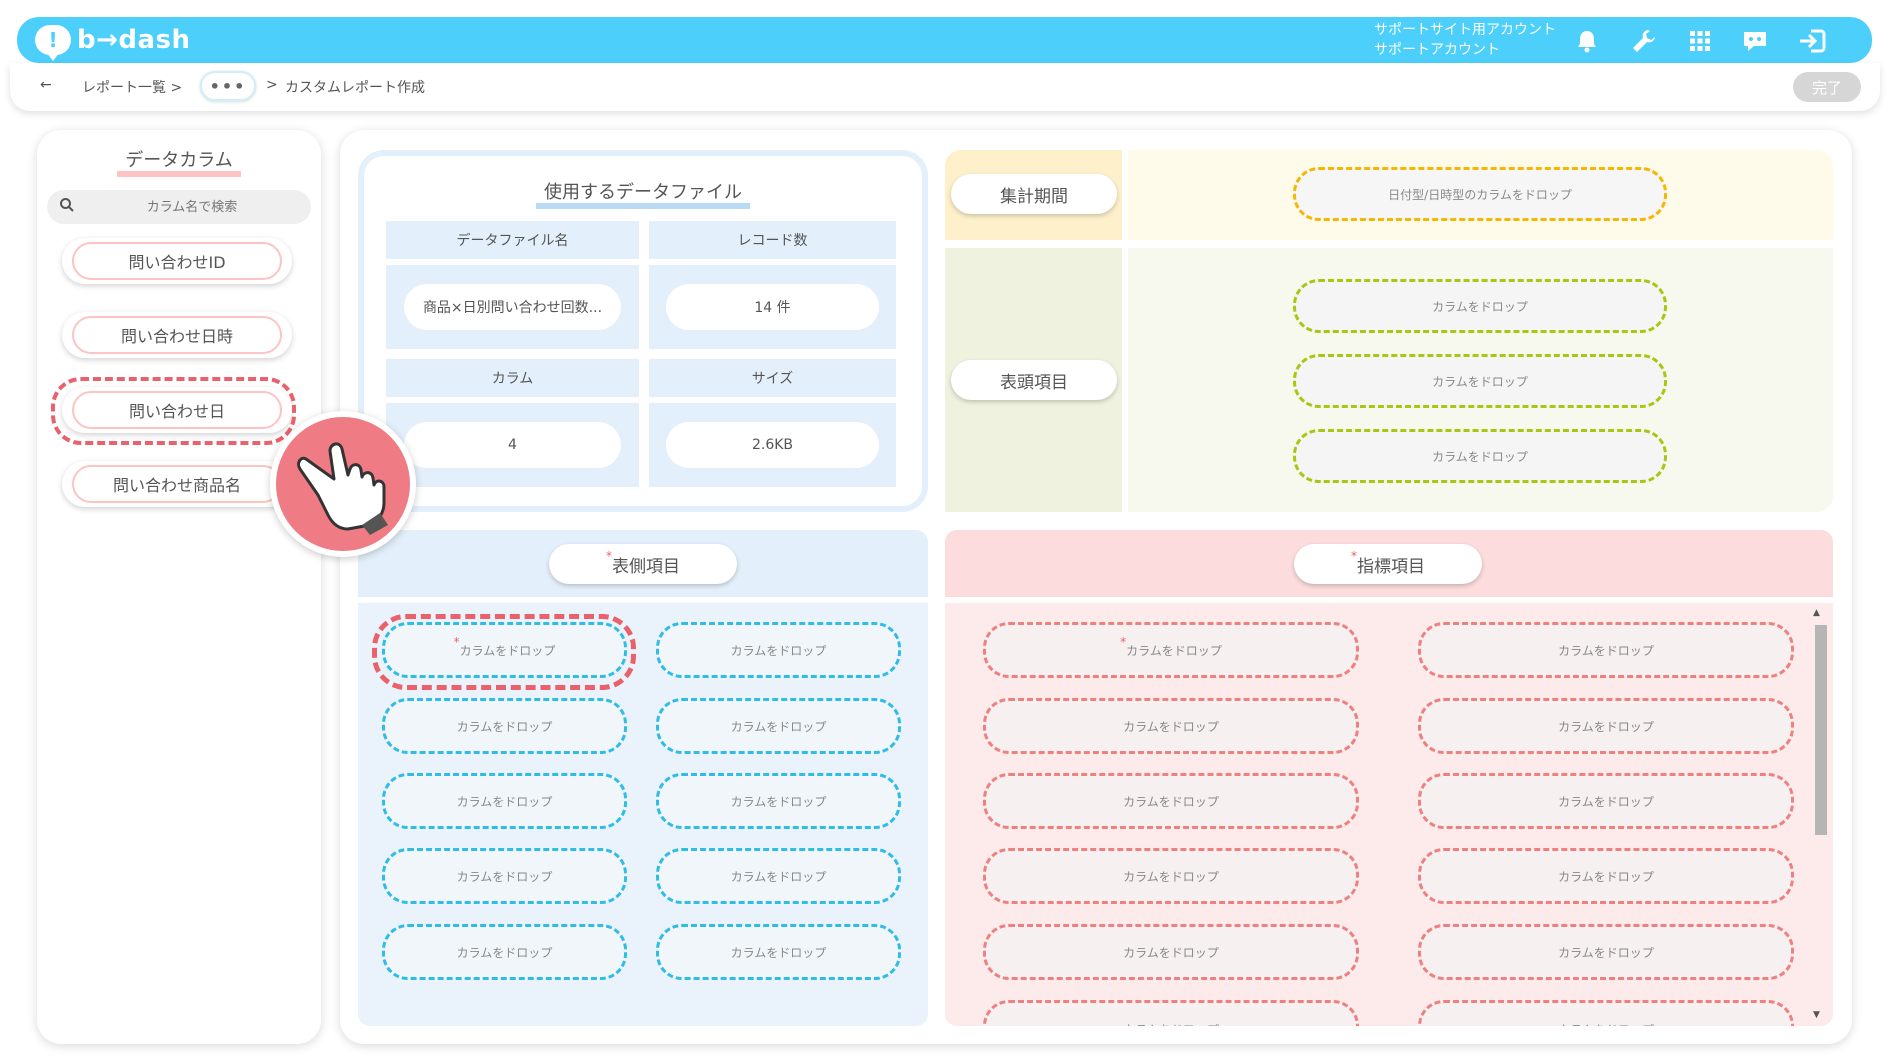  What do you see at coordinates (1034, 194) in the screenshot?
I see `period-label: 集計期間` at bounding box center [1034, 194].